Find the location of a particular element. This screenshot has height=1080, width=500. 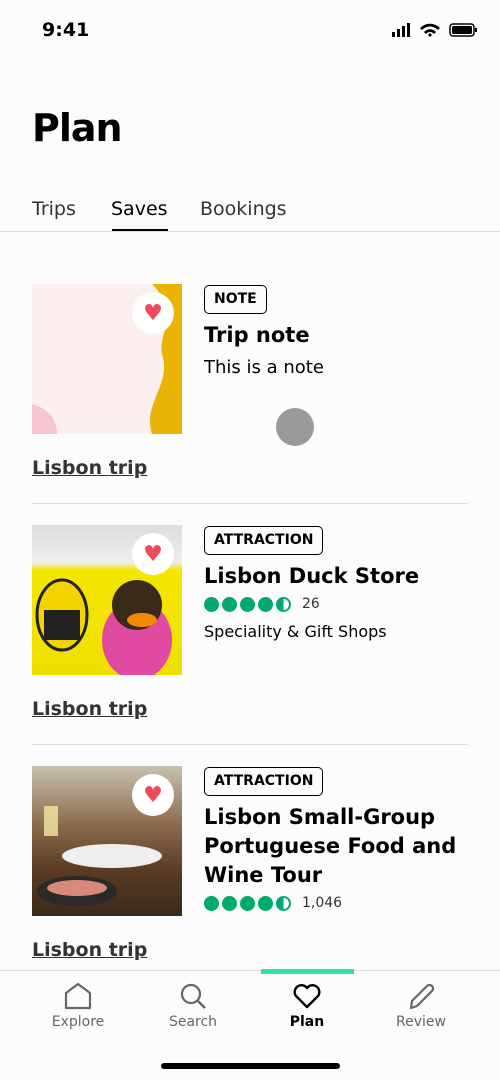

nav-label: Search is located at coordinates (193, 1022).